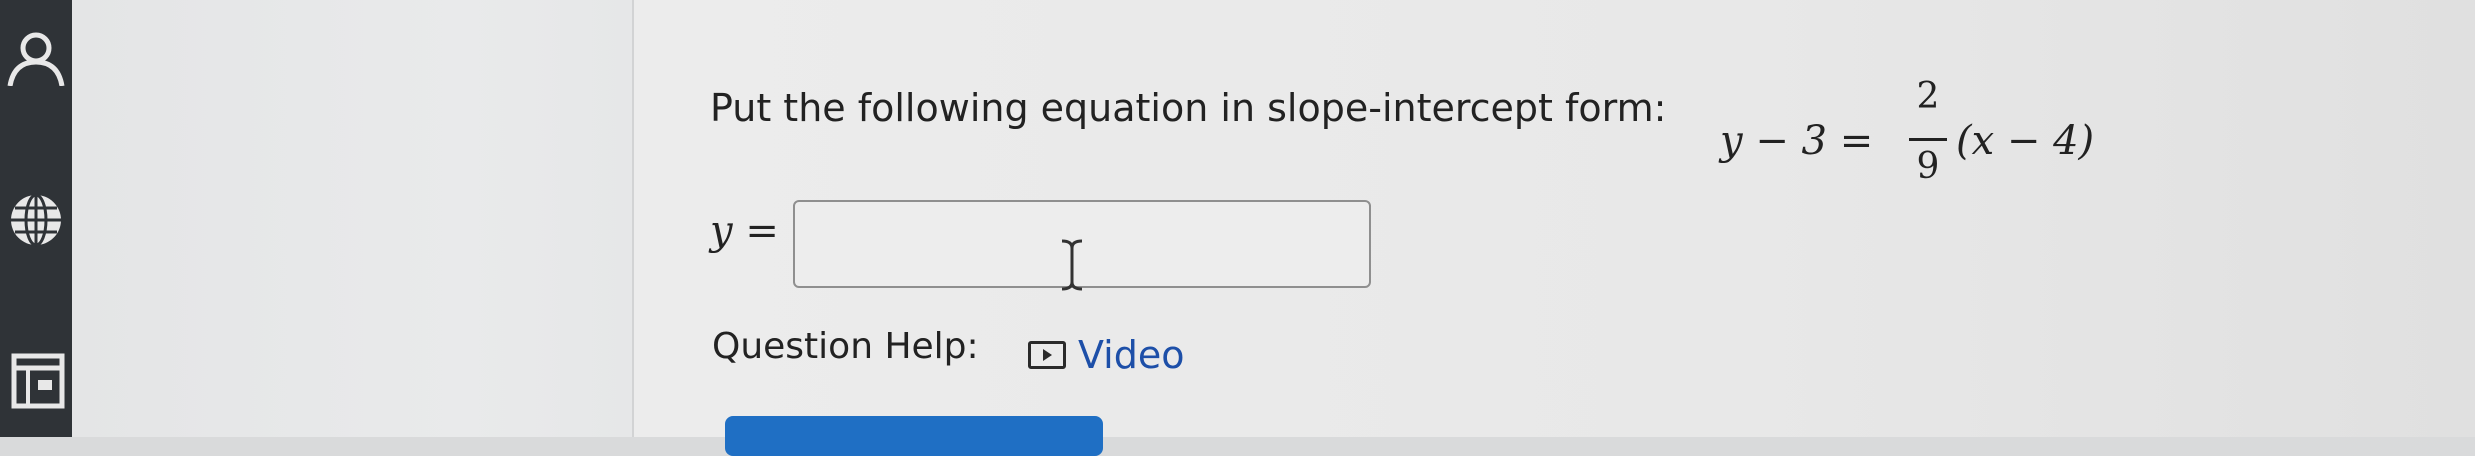 Image resolution: width=2475 pixels, height=456 pixels. I want to click on text-cursor-icon, so click(1072, 267).